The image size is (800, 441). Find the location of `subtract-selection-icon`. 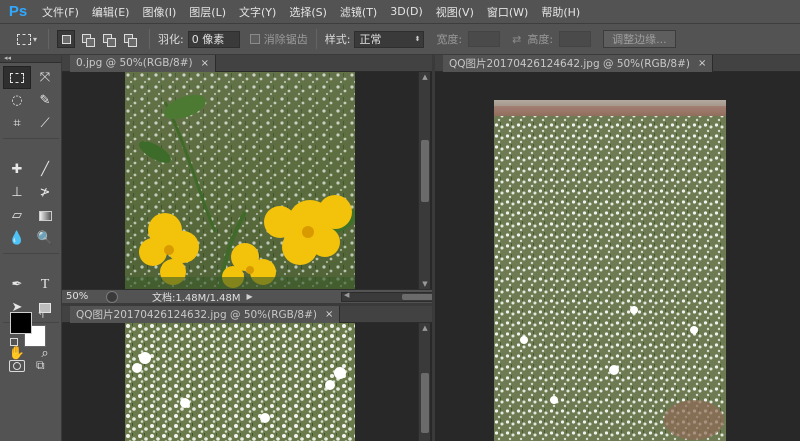

subtract-selection-icon is located at coordinates (109, 40).